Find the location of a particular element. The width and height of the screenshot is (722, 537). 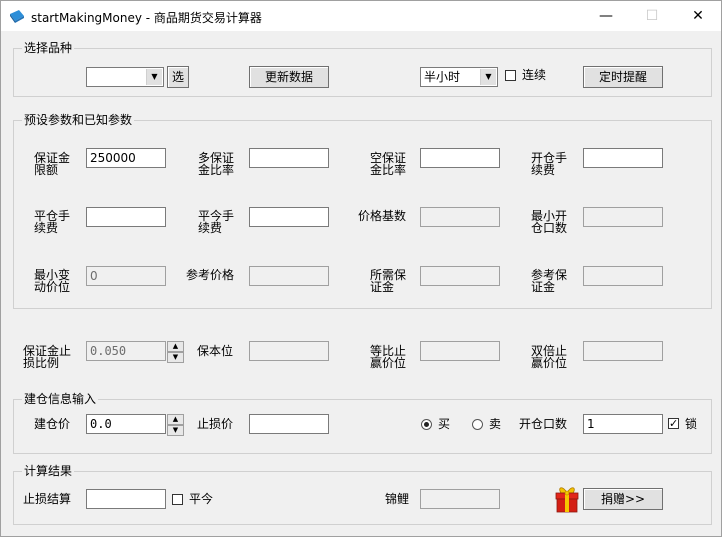

required-margin-field is located at coordinates (460, 276).